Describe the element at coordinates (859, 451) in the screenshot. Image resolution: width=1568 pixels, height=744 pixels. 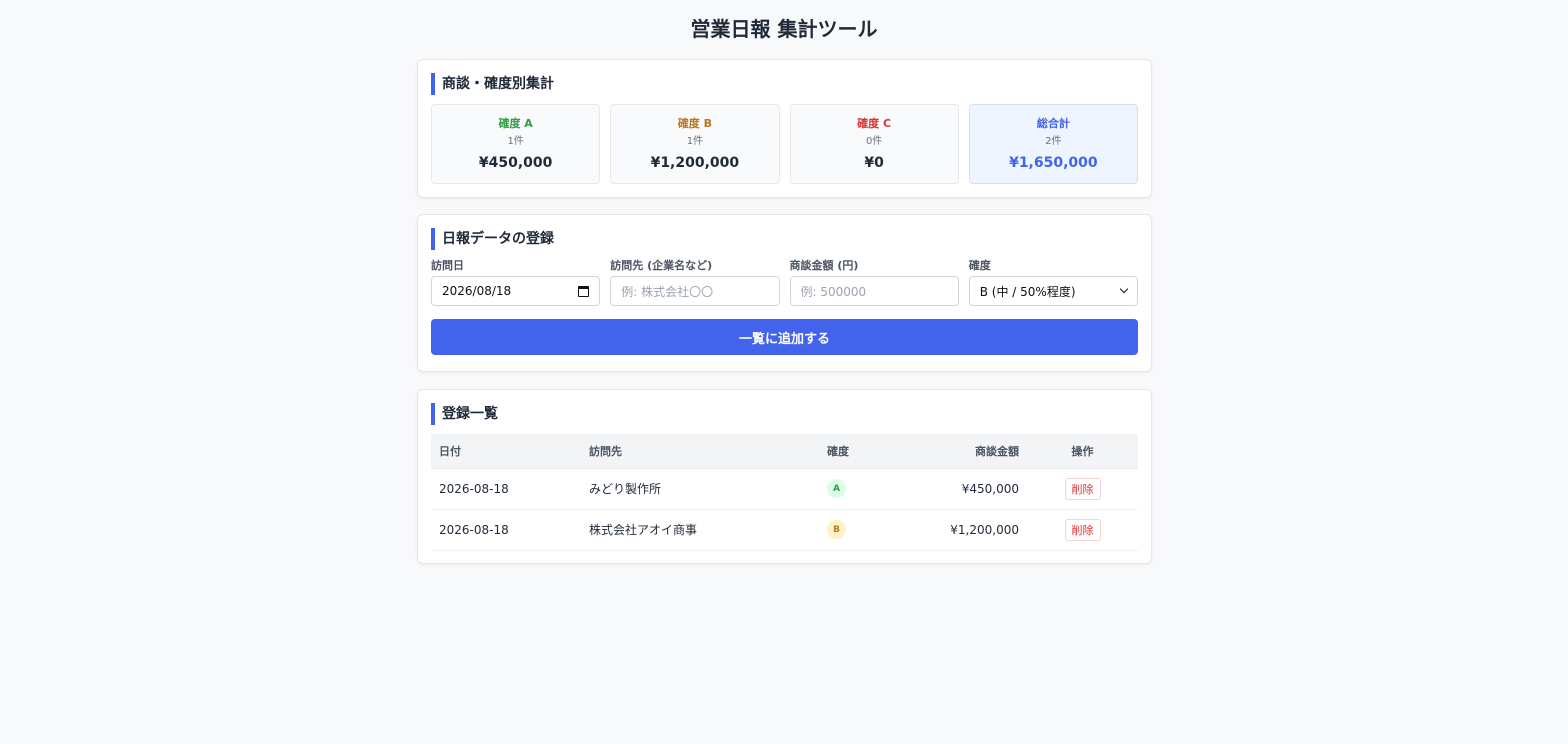
I see `header-confidence: 確度` at that location.